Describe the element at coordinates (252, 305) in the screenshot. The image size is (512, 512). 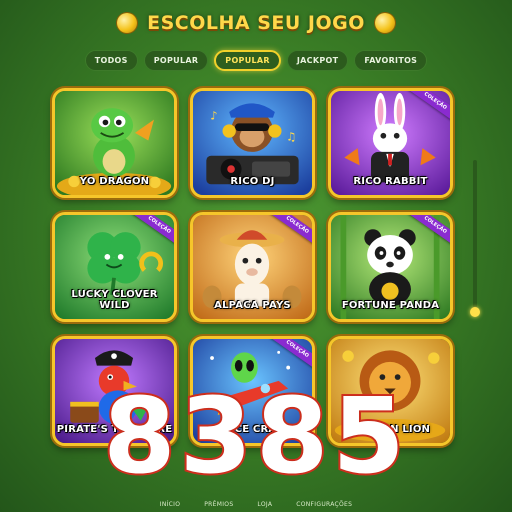
I see `game-title: ALPACA PAYS` at that location.